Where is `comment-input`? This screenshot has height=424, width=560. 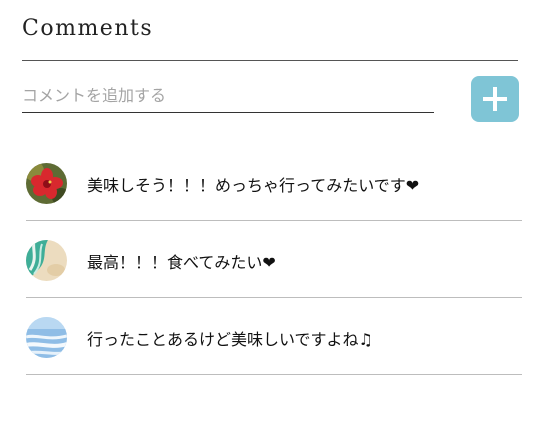 comment-input is located at coordinates (228, 95).